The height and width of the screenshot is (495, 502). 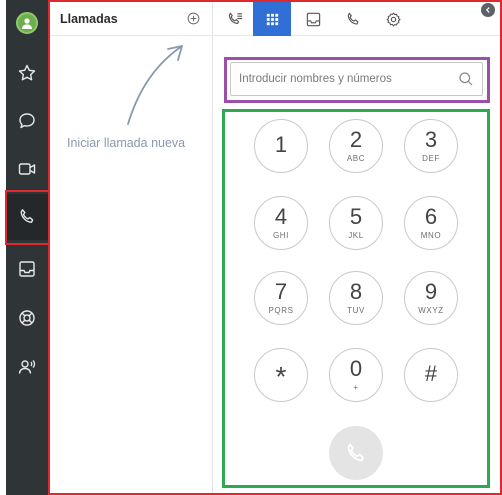 I want to click on rail-item-contacts, so click(x=27, y=367).